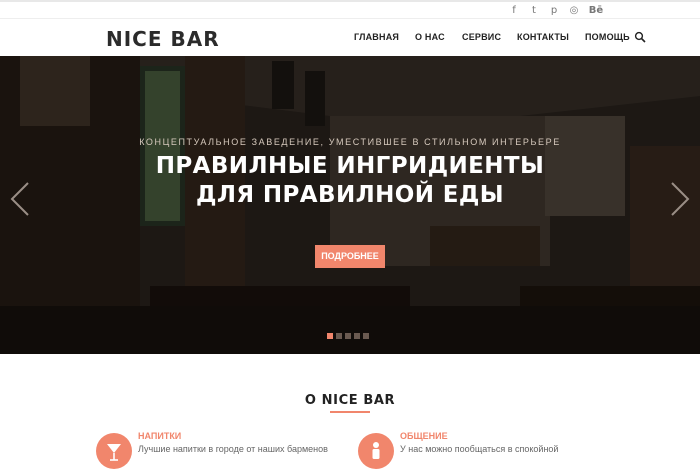 The height and width of the screenshot is (474, 700). I want to click on pinterest-icon: p, so click(554, 11).